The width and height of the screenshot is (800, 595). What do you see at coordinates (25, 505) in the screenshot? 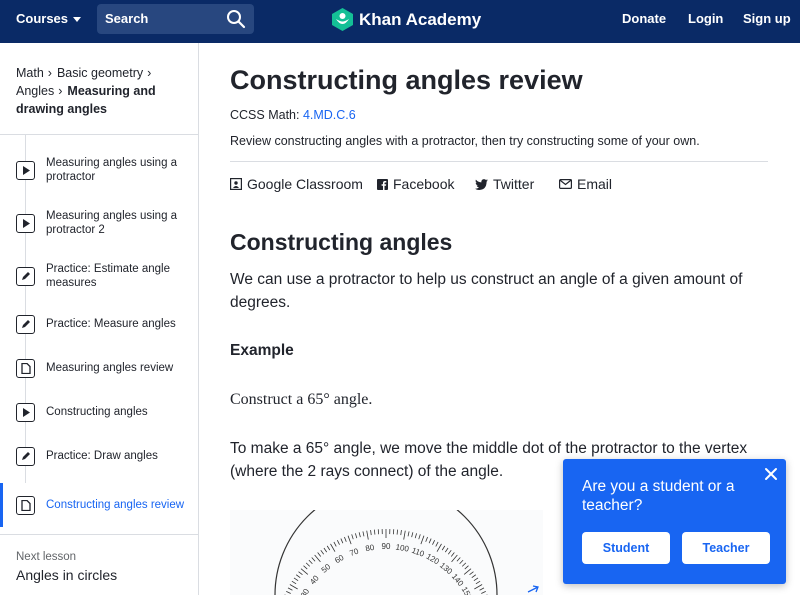
I see `article-icon` at bounding box center [25, 505].